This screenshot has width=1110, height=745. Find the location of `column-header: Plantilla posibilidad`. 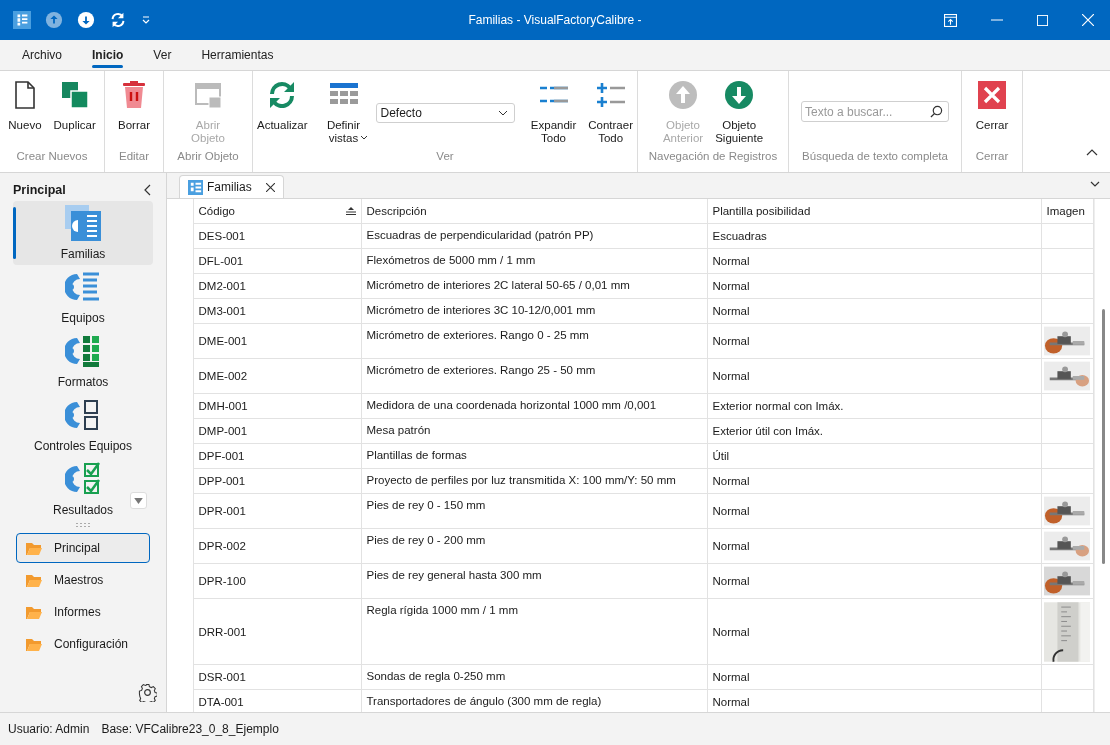

column-header: Plantilla posibilidad is located at coordinates (874, 211).